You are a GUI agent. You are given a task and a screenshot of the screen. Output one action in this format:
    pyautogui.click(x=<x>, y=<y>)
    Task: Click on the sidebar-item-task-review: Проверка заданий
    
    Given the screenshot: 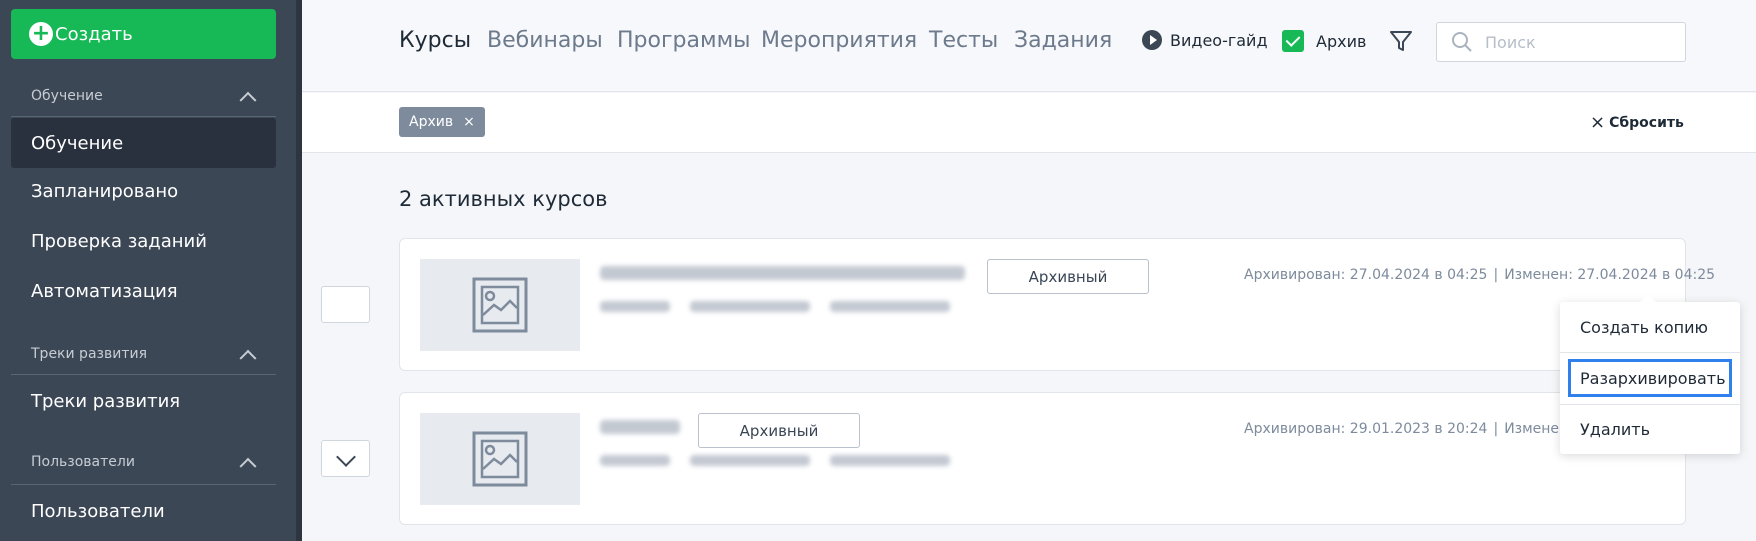 What is the action you would take?
    pyautogui.click(x=143, y=241)
    